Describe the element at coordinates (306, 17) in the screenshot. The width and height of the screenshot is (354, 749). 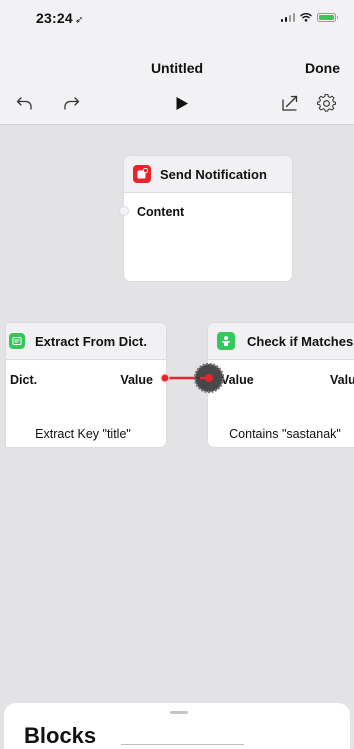
I see `wifi-icon` at that location.